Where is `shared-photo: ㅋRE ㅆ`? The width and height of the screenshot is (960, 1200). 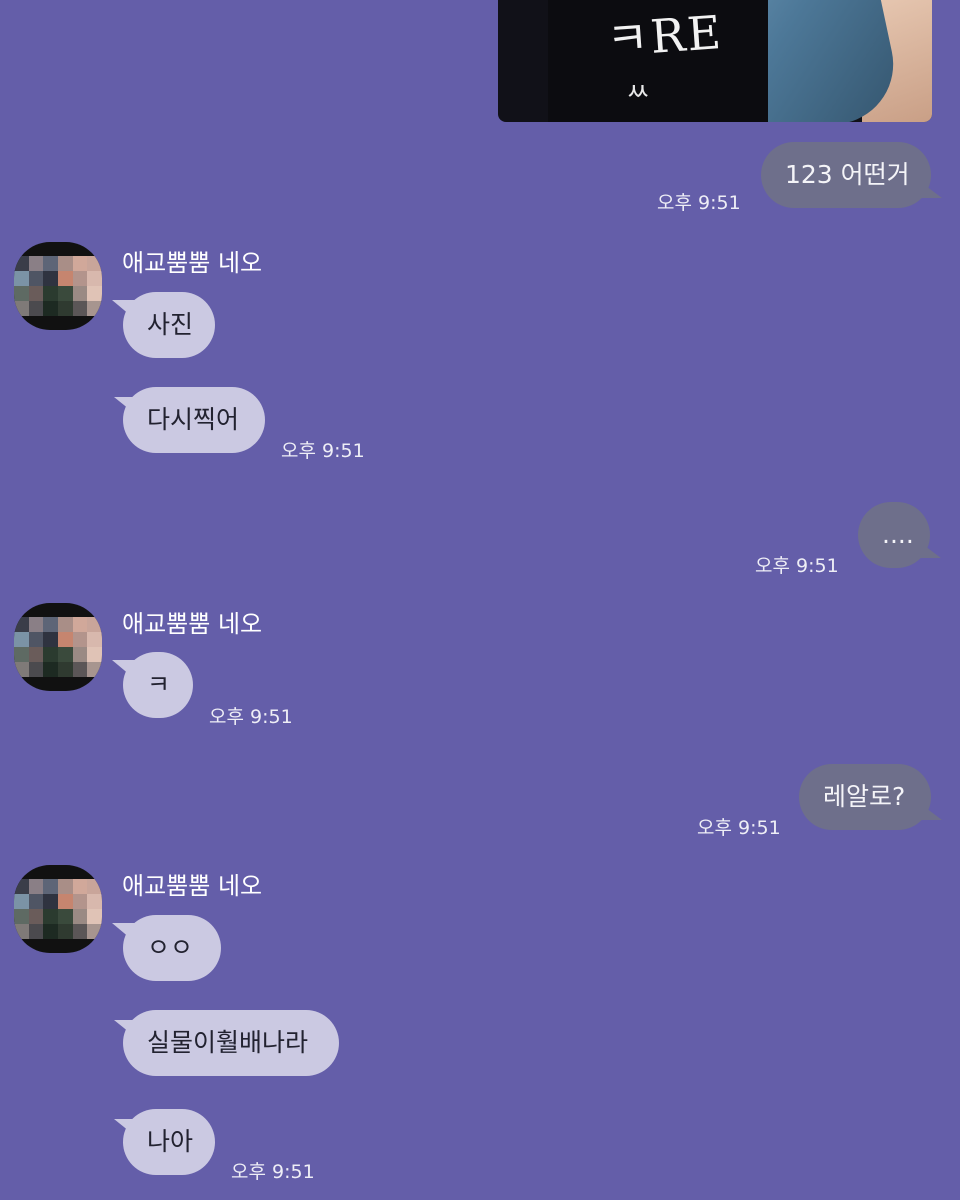
shared-photo: ㅋRE ㅆ is located at coordinates (715, 61).